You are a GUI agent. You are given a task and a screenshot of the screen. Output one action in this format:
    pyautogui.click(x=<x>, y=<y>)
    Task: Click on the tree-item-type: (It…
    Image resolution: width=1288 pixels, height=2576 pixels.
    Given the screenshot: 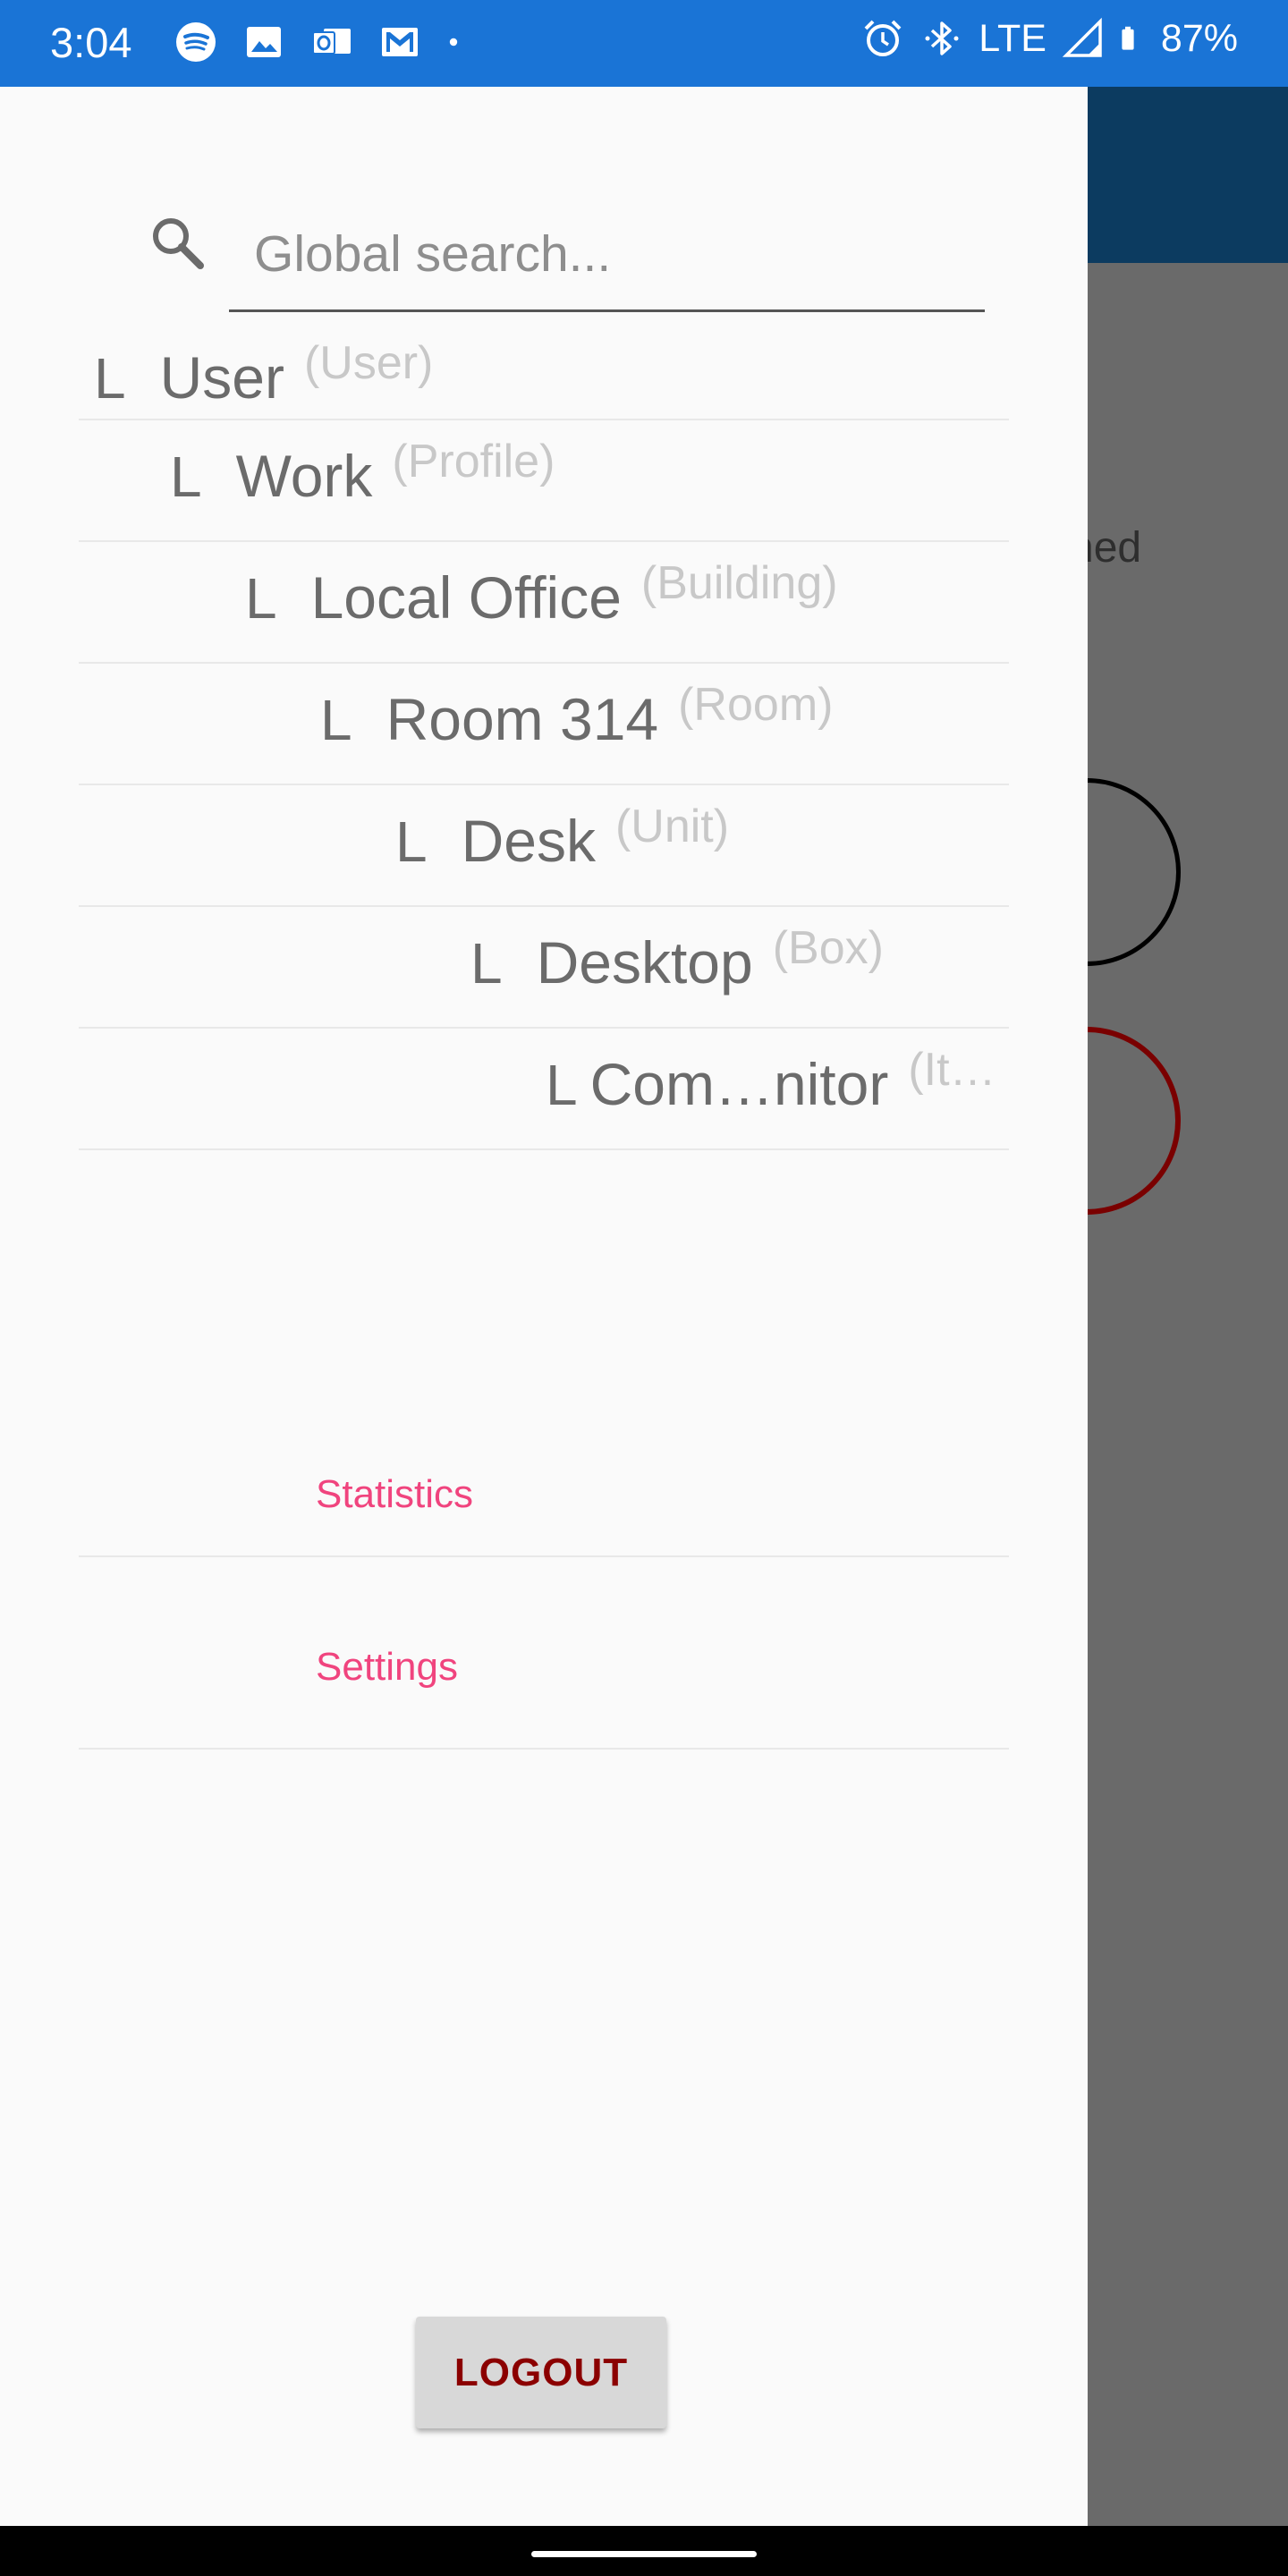 What is the action you would take?
    pyautogui.click(x=952, y=1070)
    